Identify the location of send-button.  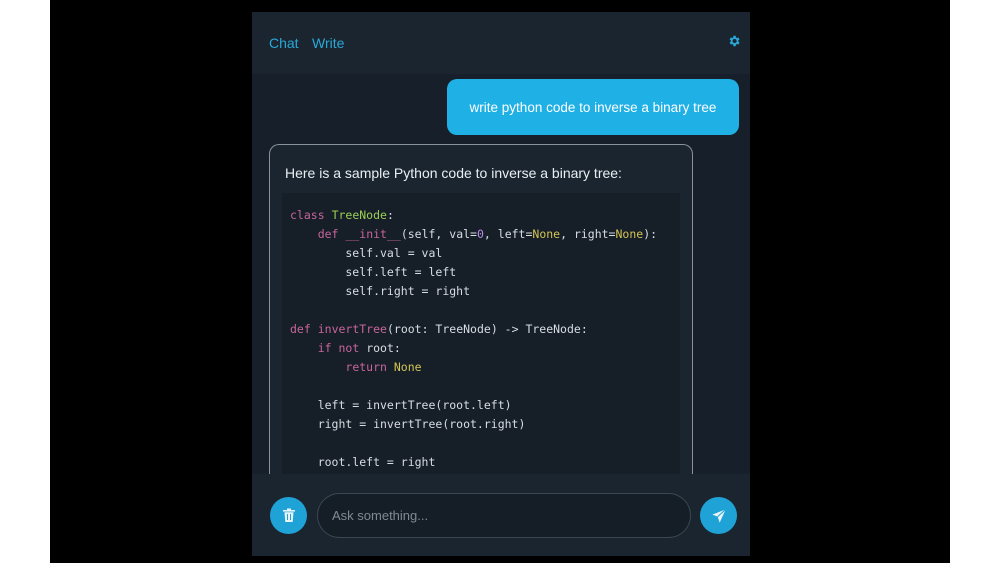
(718, 515).